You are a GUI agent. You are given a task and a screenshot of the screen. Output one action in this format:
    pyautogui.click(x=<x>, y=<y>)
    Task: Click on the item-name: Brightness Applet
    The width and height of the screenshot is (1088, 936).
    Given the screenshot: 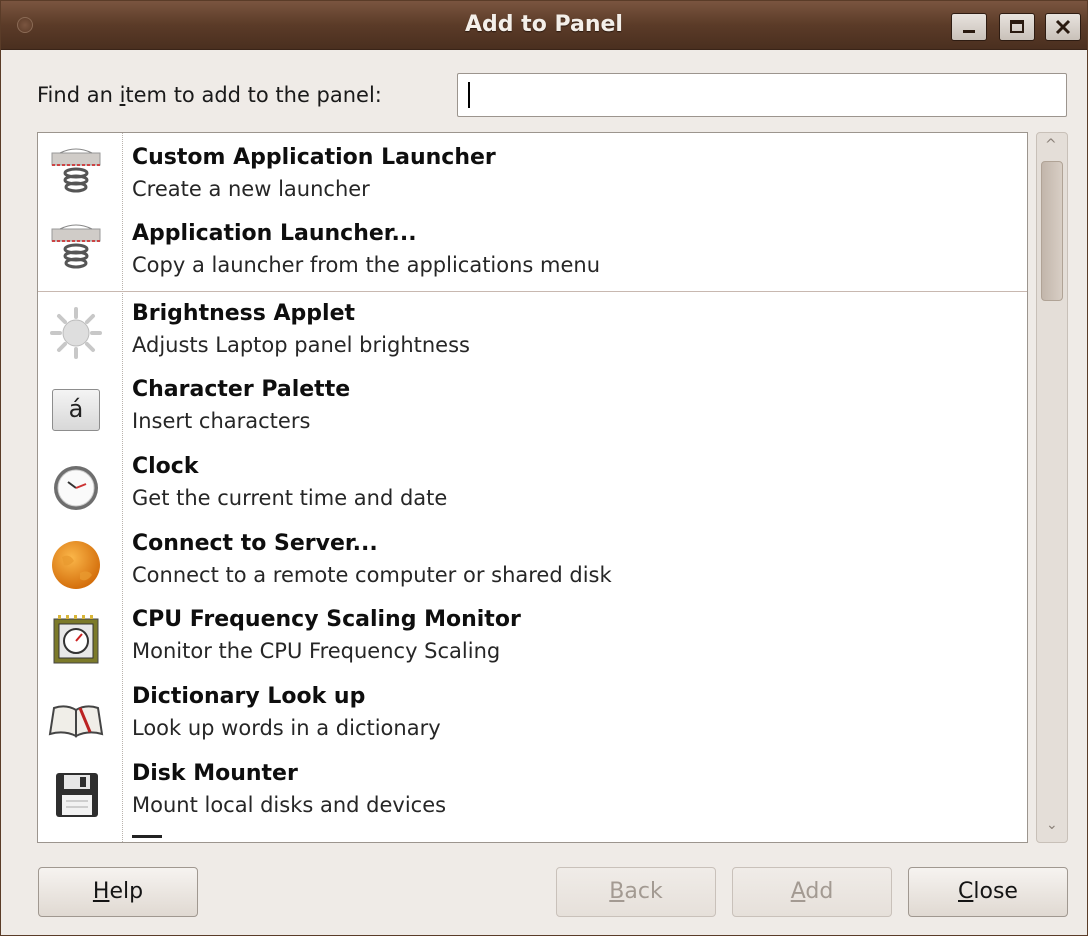 What is the action you would take?
    pyautogui.click(x=244, y=313)
    